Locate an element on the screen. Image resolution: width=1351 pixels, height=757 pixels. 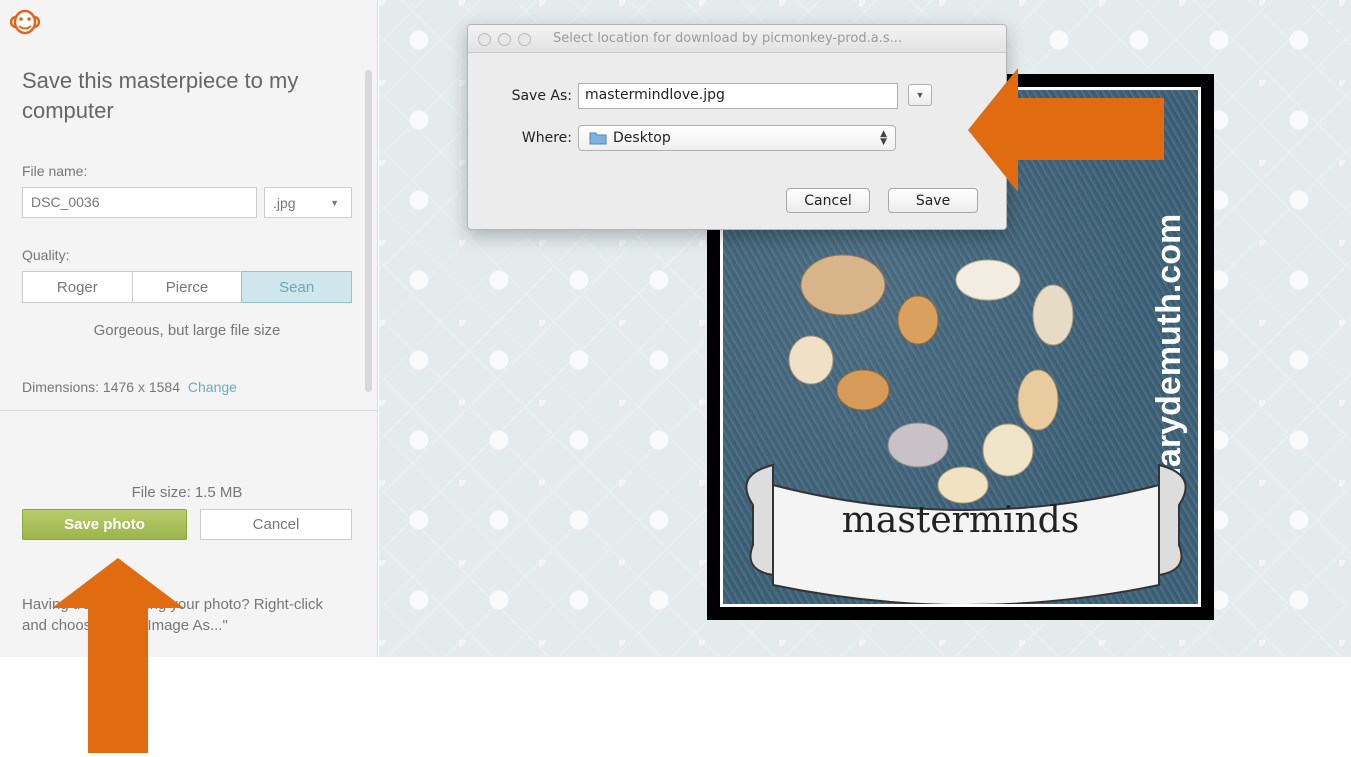
file-name-label: File name: is located at coordinates (55, 171).